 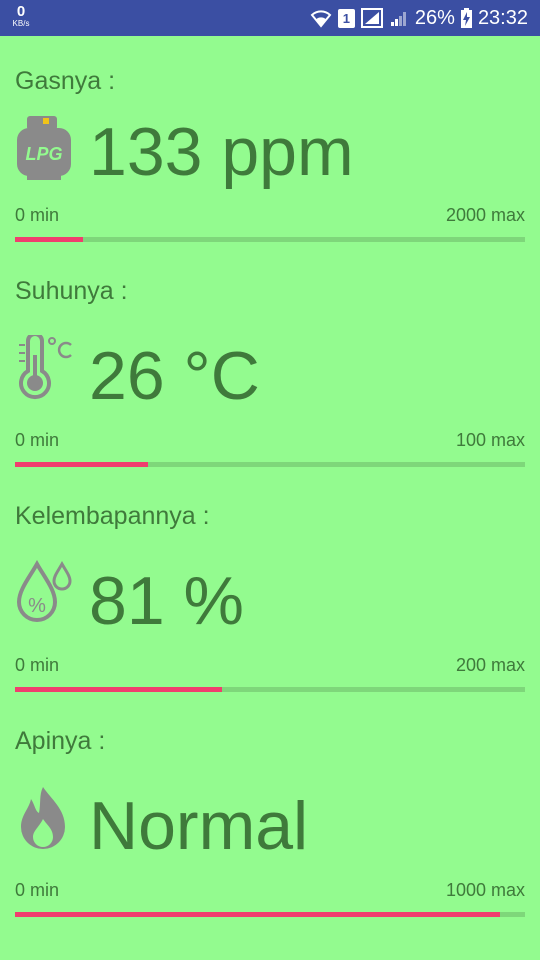 I want to click on temperature-min-label: 0 min, so click(x=37, y=440).